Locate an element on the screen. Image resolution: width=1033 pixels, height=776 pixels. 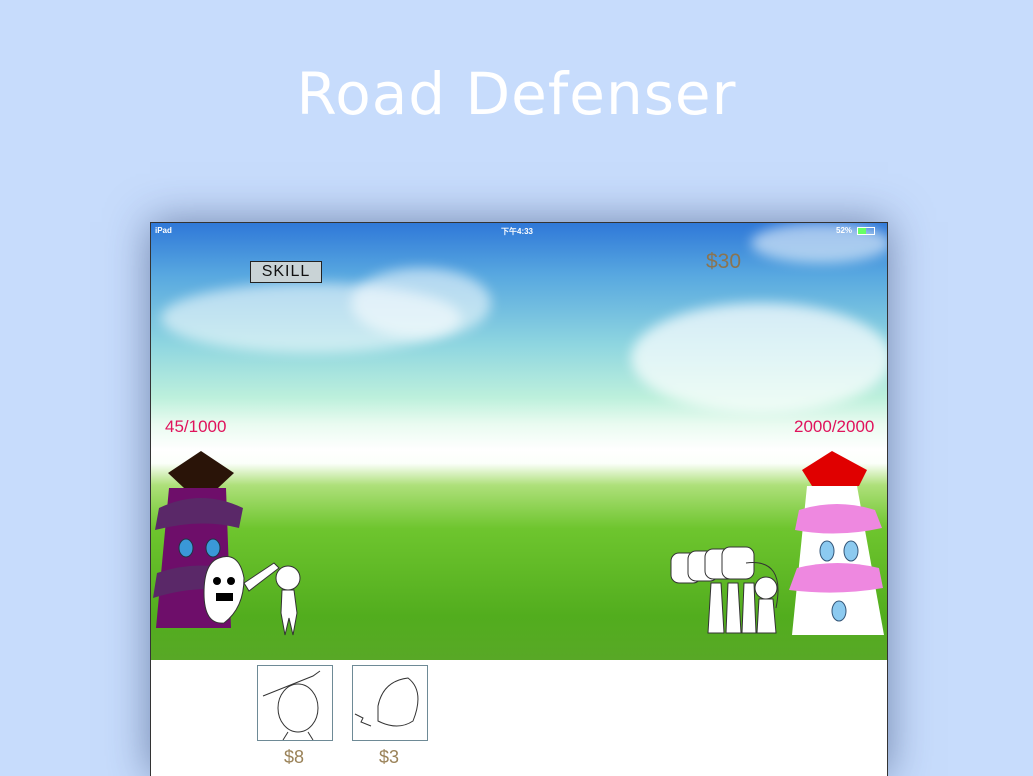
unit-card-swordsman is located at coordinates (295, 703).